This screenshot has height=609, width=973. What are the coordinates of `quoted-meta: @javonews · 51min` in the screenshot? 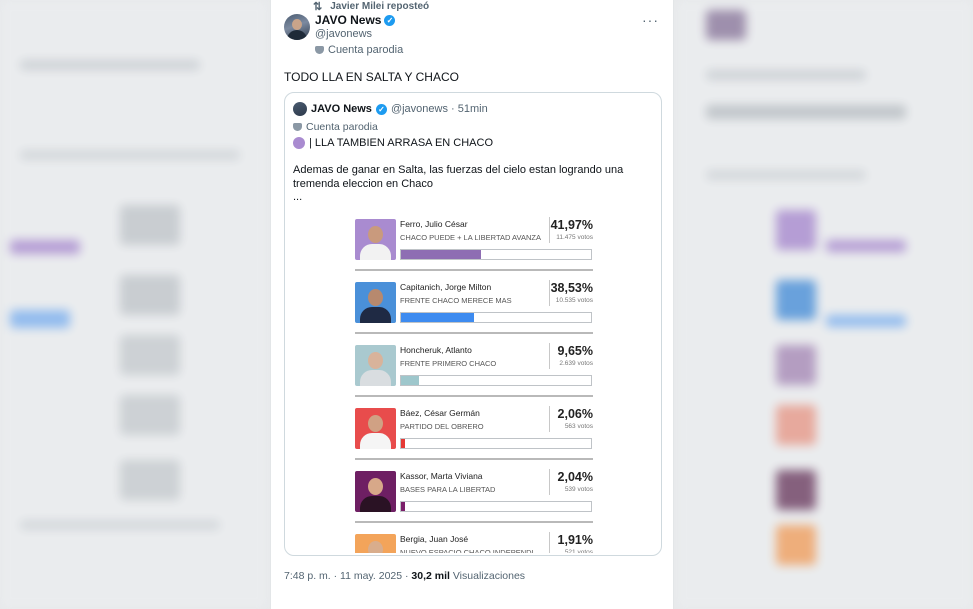 It's located at (439, 109).